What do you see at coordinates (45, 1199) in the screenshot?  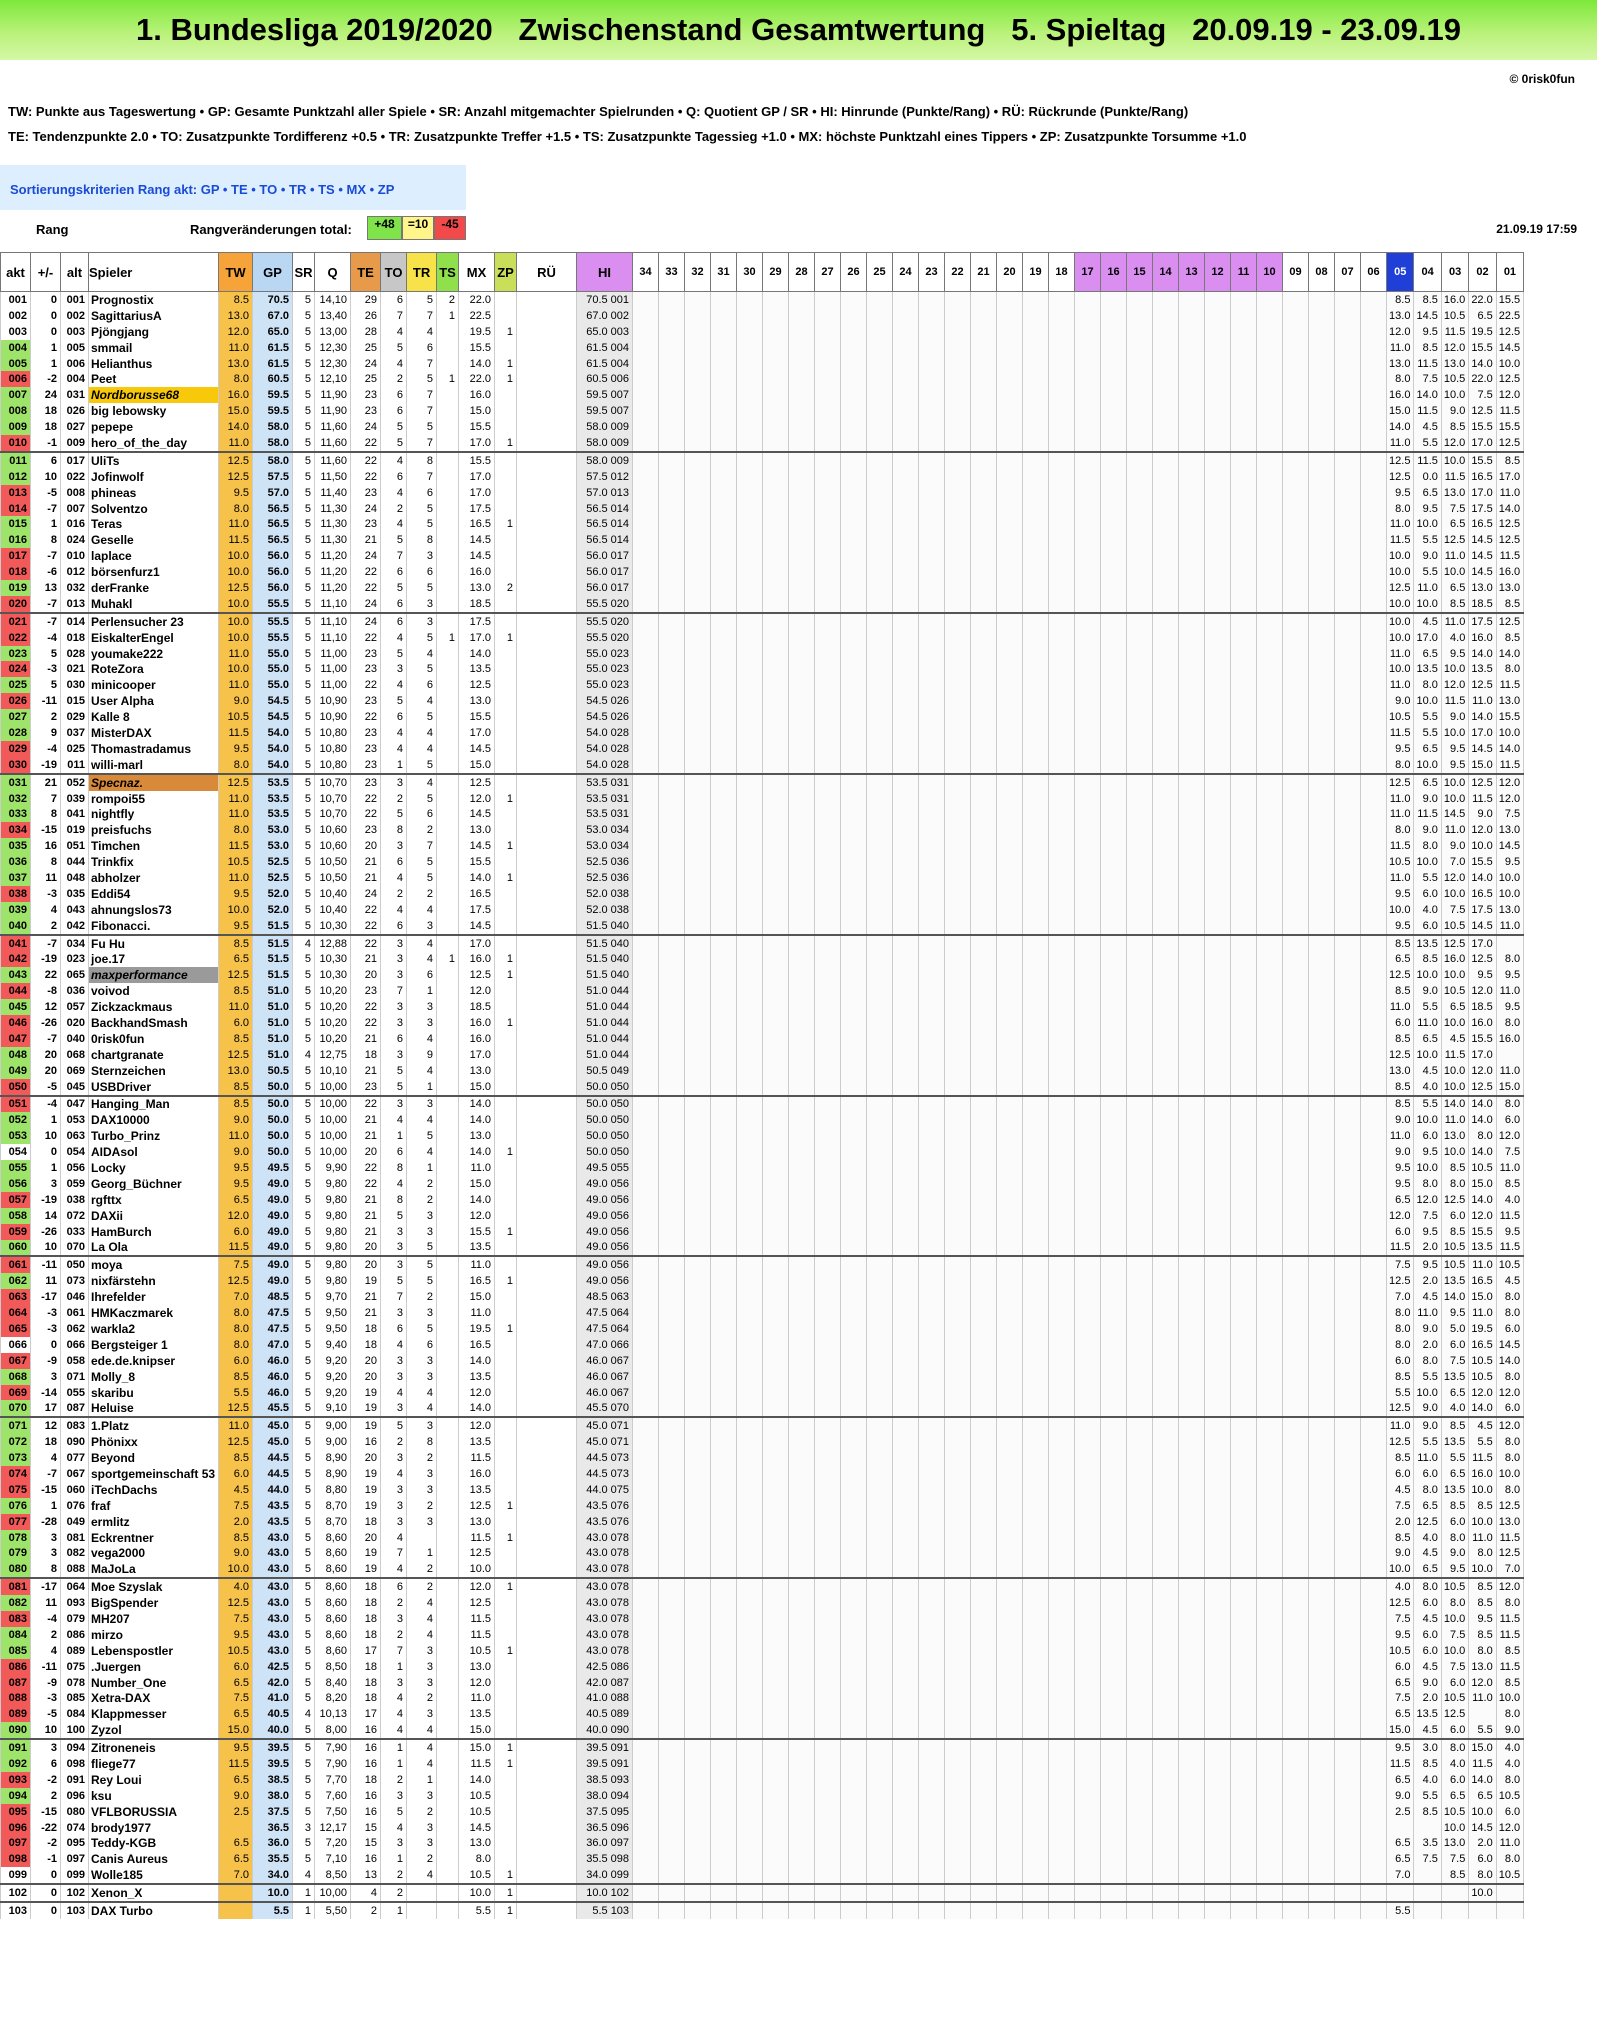 I see `cell-pm: -19` at bounding box center [45, 1199].